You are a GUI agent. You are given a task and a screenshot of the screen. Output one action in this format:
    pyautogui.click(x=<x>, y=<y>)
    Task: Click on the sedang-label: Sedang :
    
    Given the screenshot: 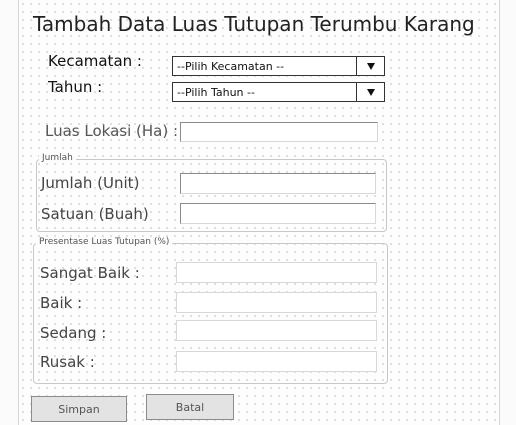 What is the action you would take?
    pyautogui.click(x=73, y=333)
    